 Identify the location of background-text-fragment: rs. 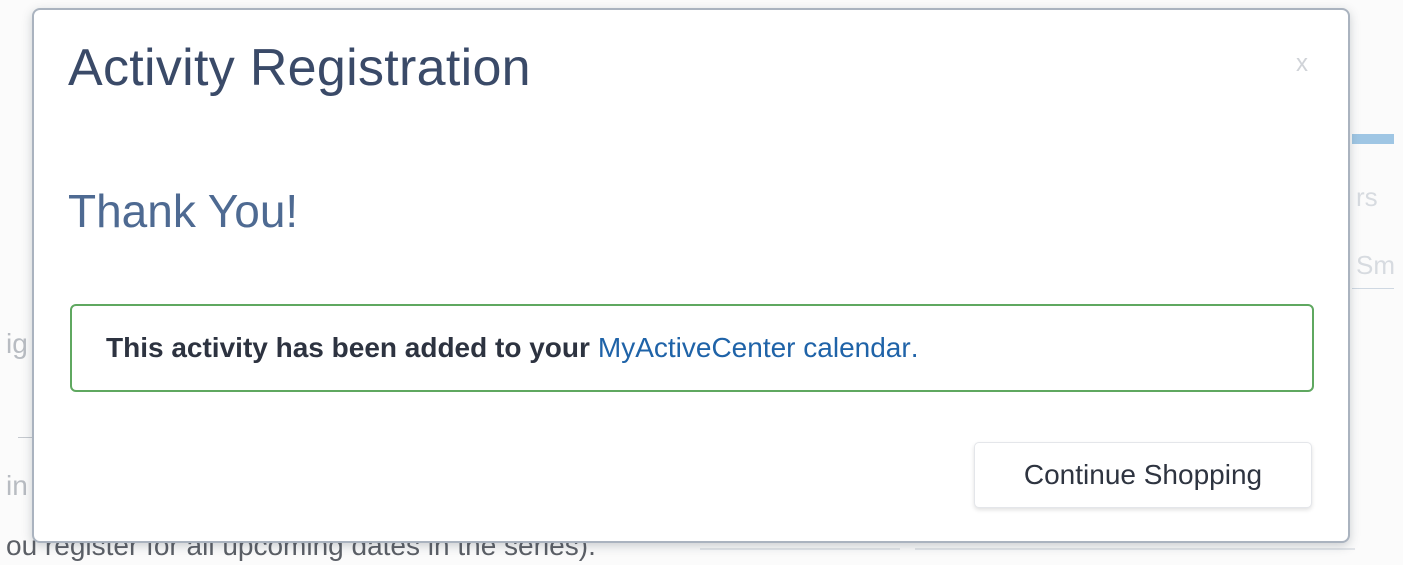
(1367, 197).